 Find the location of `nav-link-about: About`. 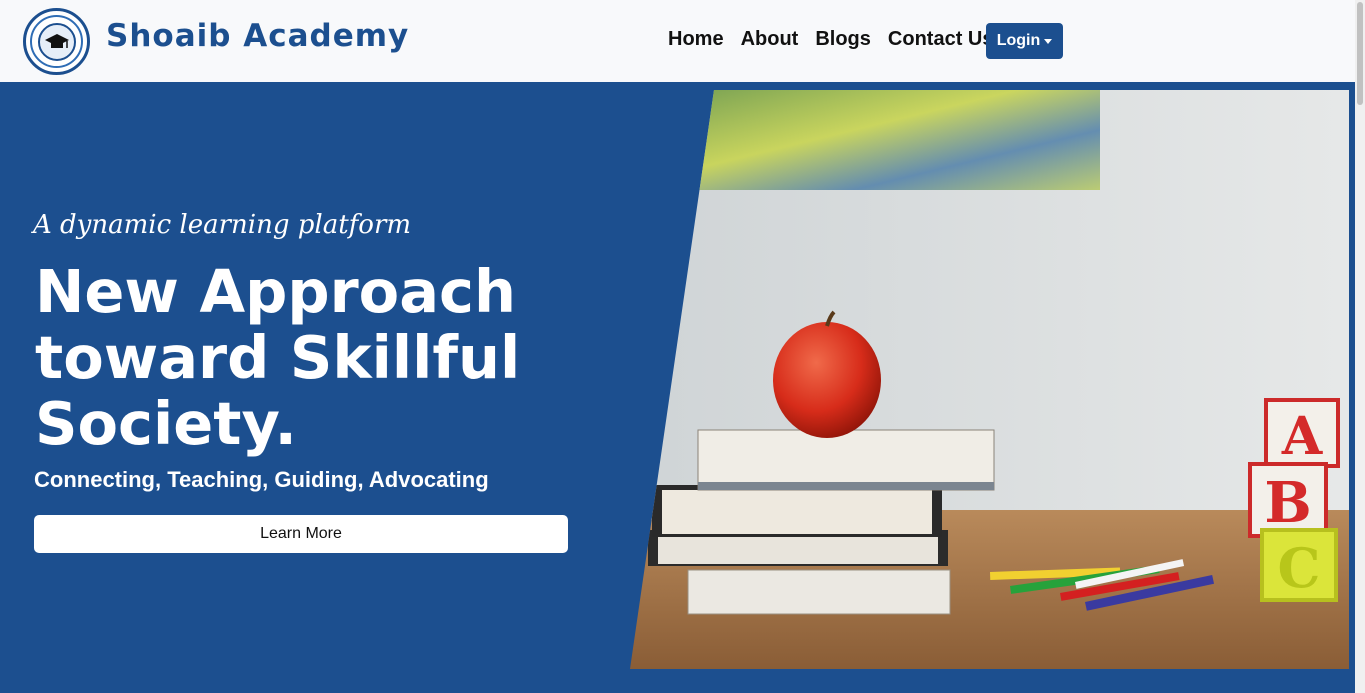

nav-link-about: About is located at coordinates (770, 39).